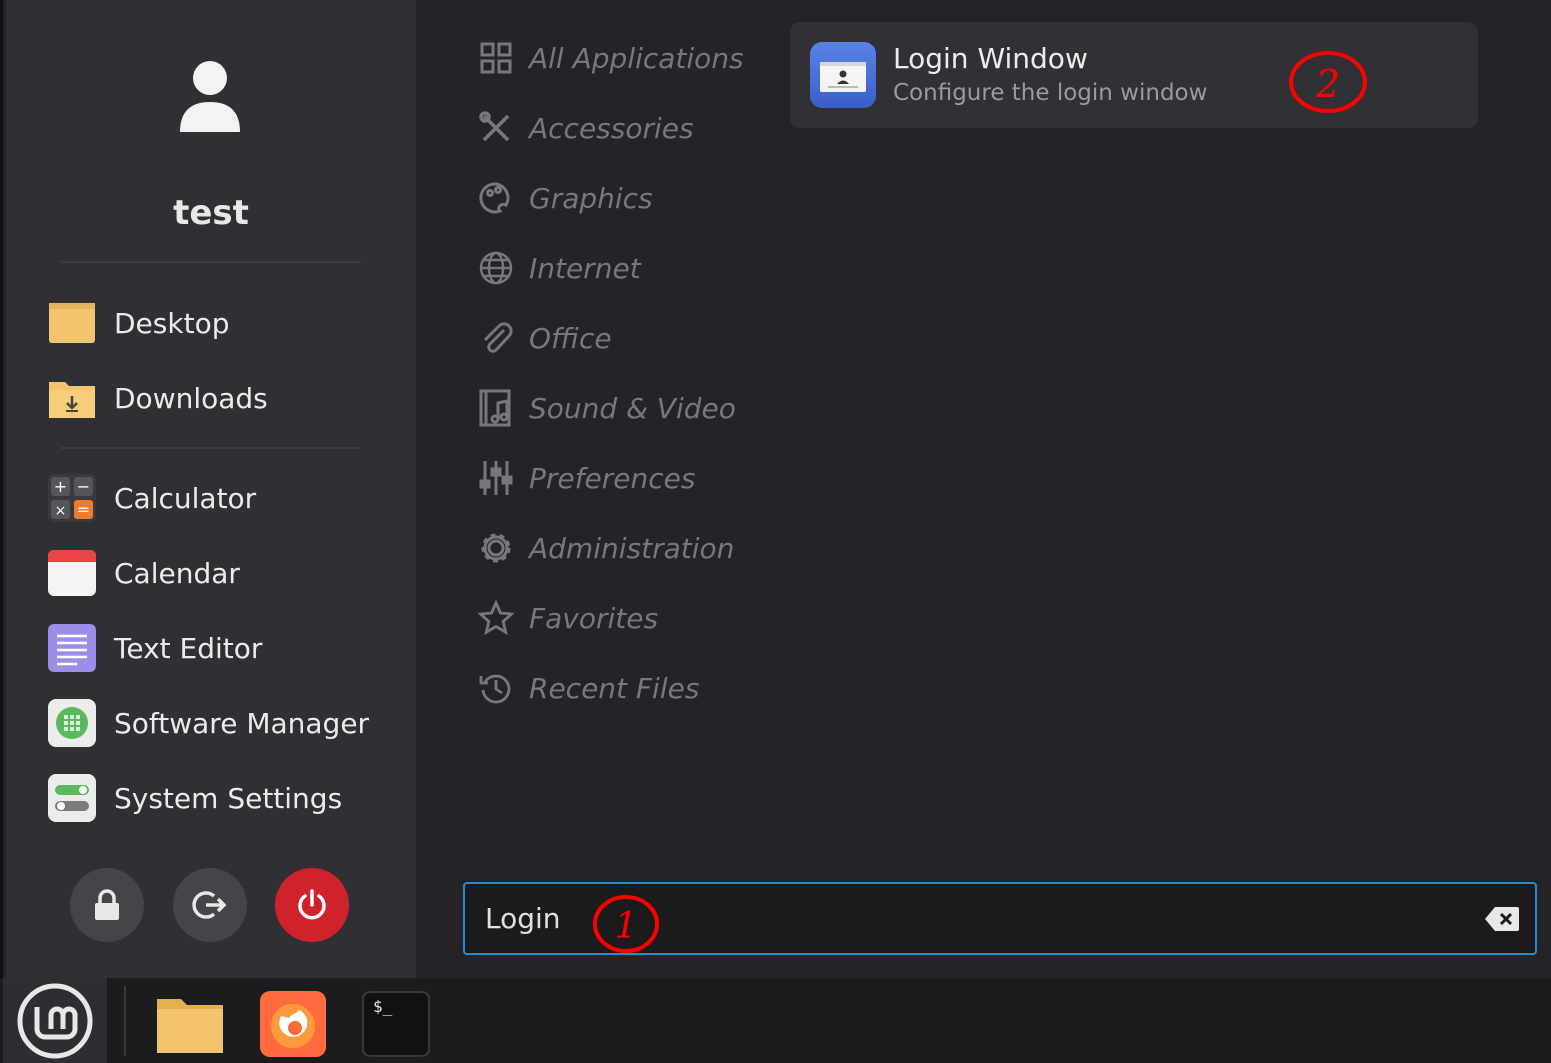 This screenshot has height=1063, width=1551. I want to click on category-all-applications: All Applications, so click(627, 58).